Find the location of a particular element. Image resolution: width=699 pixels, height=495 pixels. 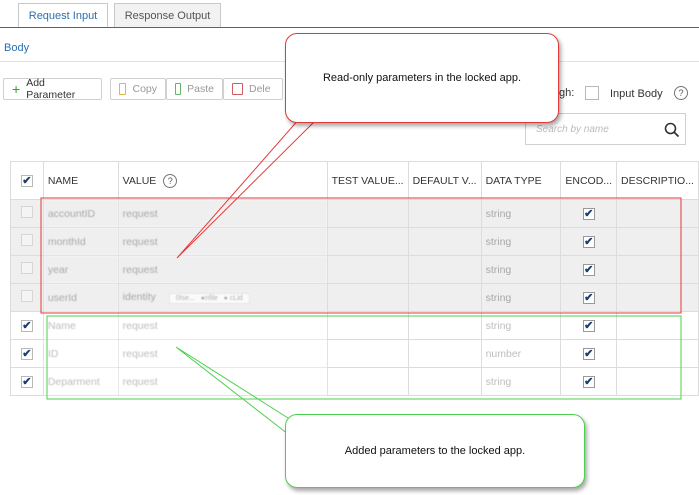

readonly-callout-pointer is located at coordinates (247, 188).